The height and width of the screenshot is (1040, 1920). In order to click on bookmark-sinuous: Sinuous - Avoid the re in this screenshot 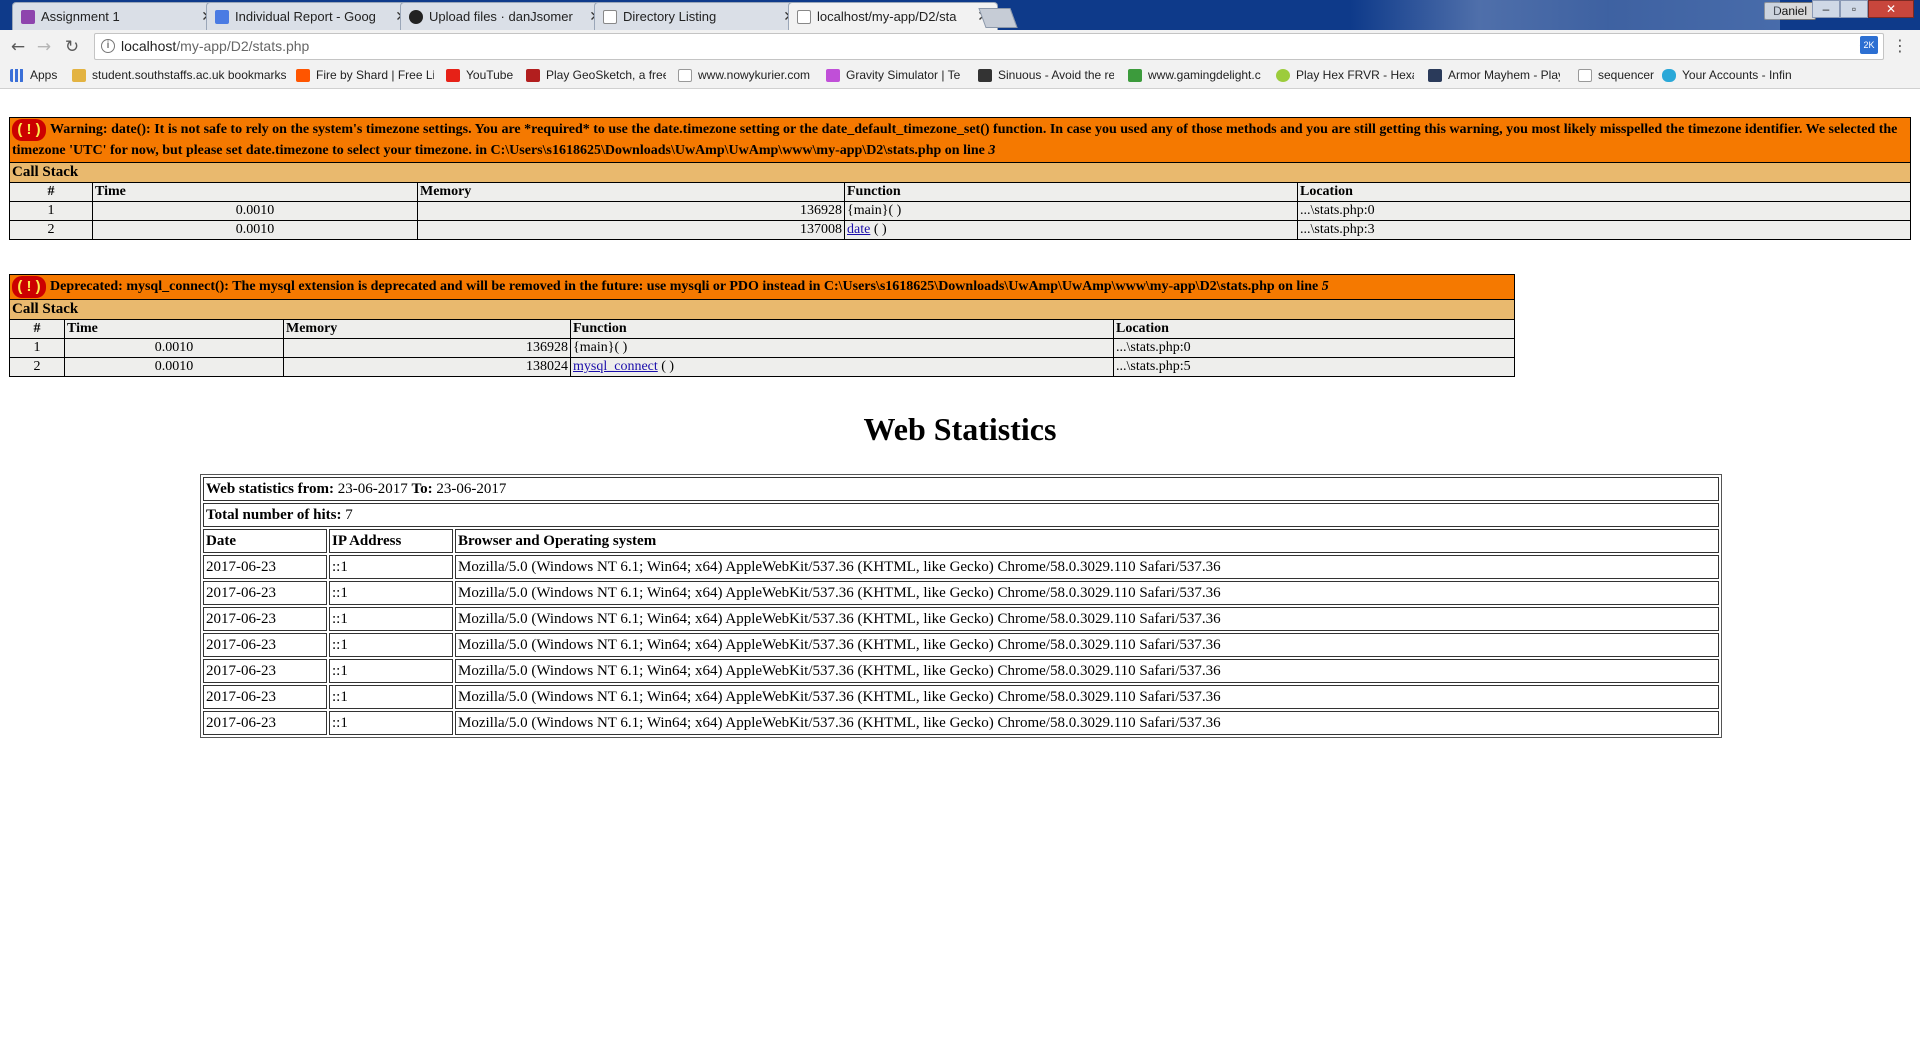, I will do `click(1046, 76)`.